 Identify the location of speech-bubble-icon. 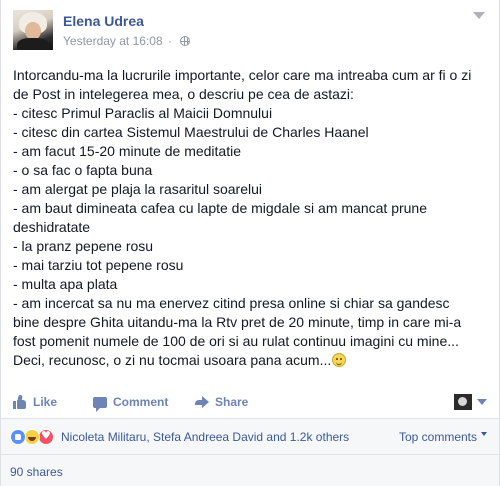
(100, 404).